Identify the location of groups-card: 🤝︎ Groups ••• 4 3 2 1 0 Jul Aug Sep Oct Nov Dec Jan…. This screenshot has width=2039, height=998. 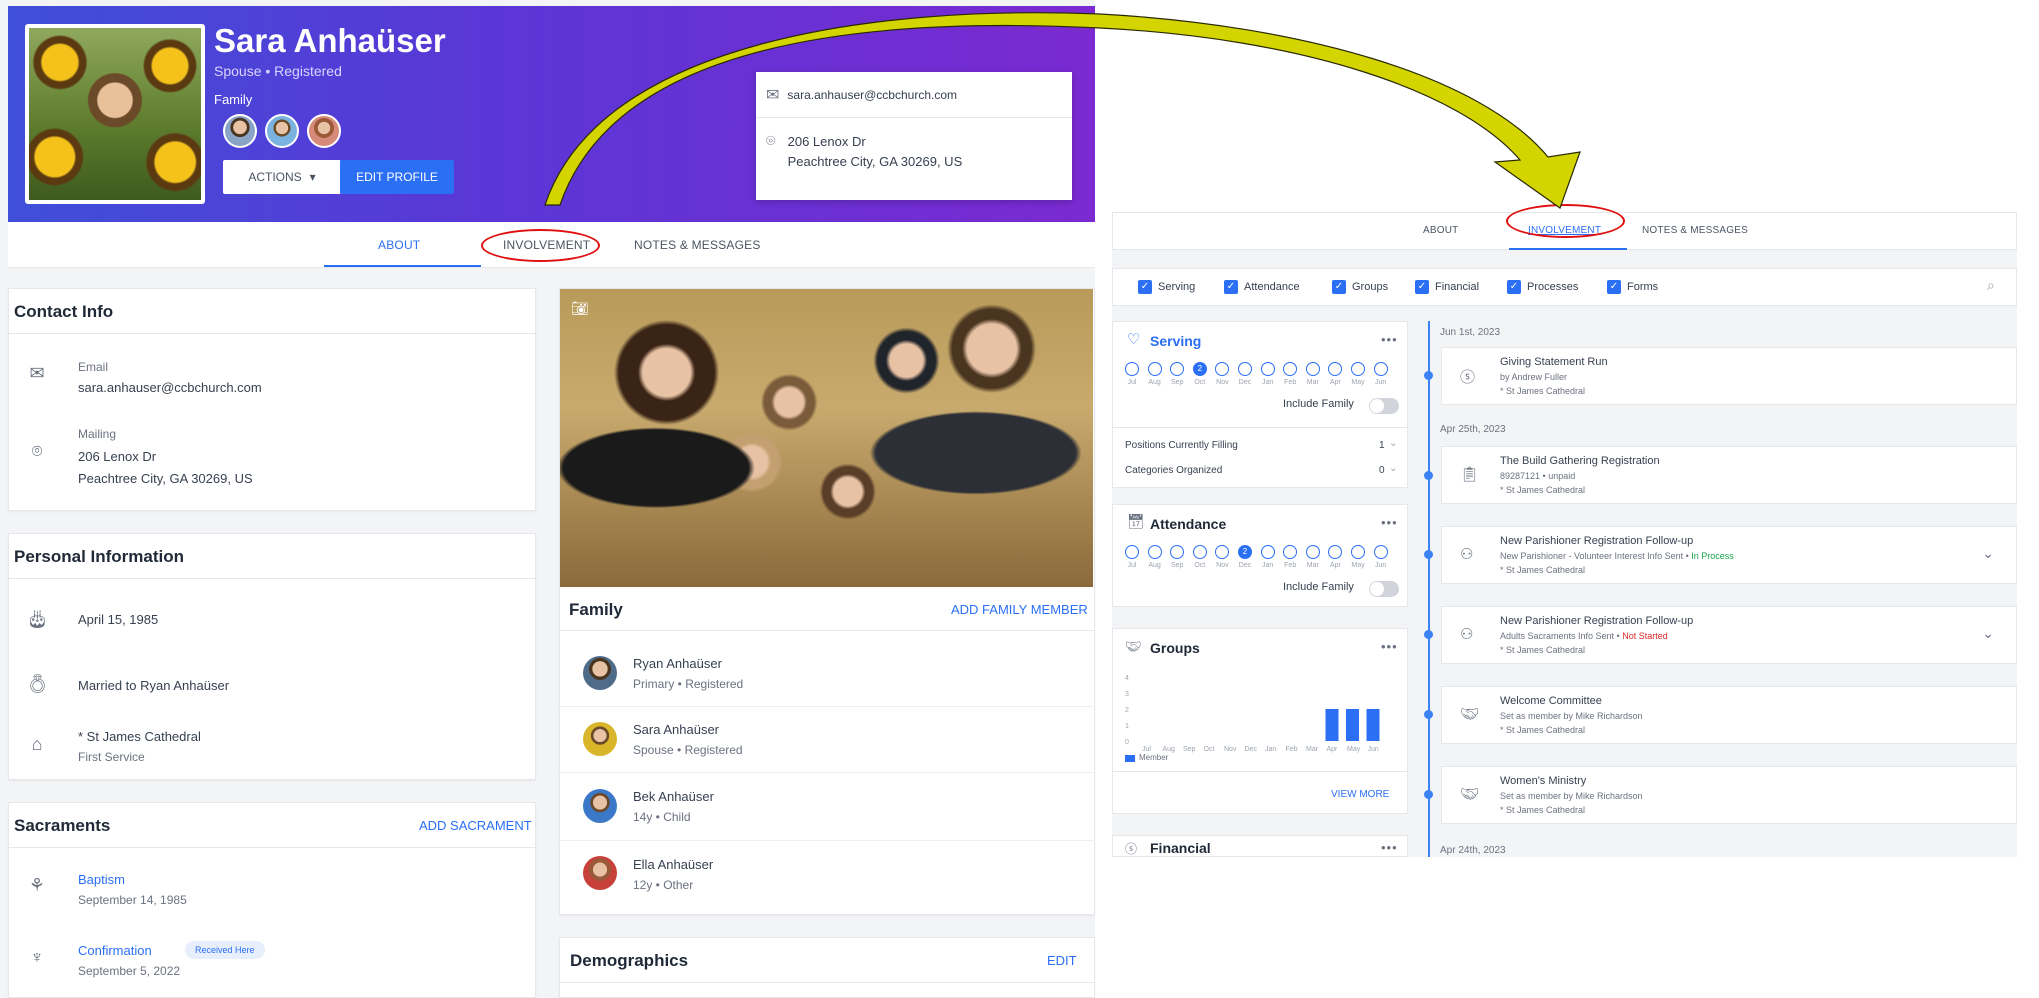
(1260, 721).